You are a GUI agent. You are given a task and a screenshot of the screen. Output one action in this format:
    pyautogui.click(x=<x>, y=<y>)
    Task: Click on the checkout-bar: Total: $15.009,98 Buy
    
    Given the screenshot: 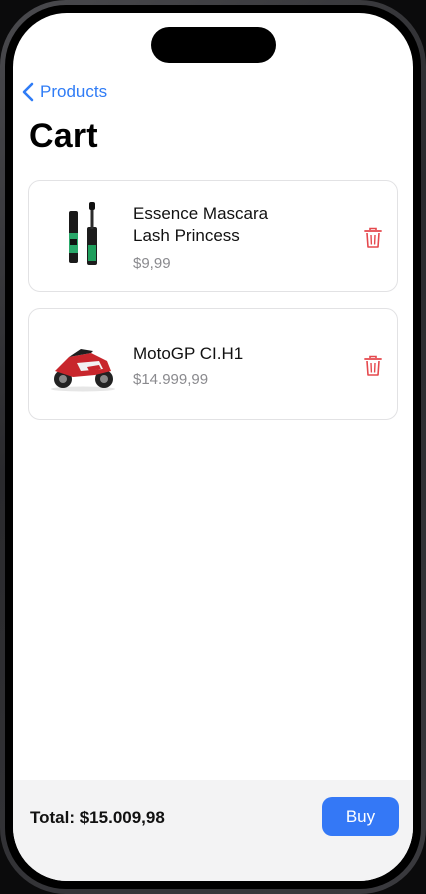 What is the action you would take?
    pyautogui.click(x=213, y=830)
    